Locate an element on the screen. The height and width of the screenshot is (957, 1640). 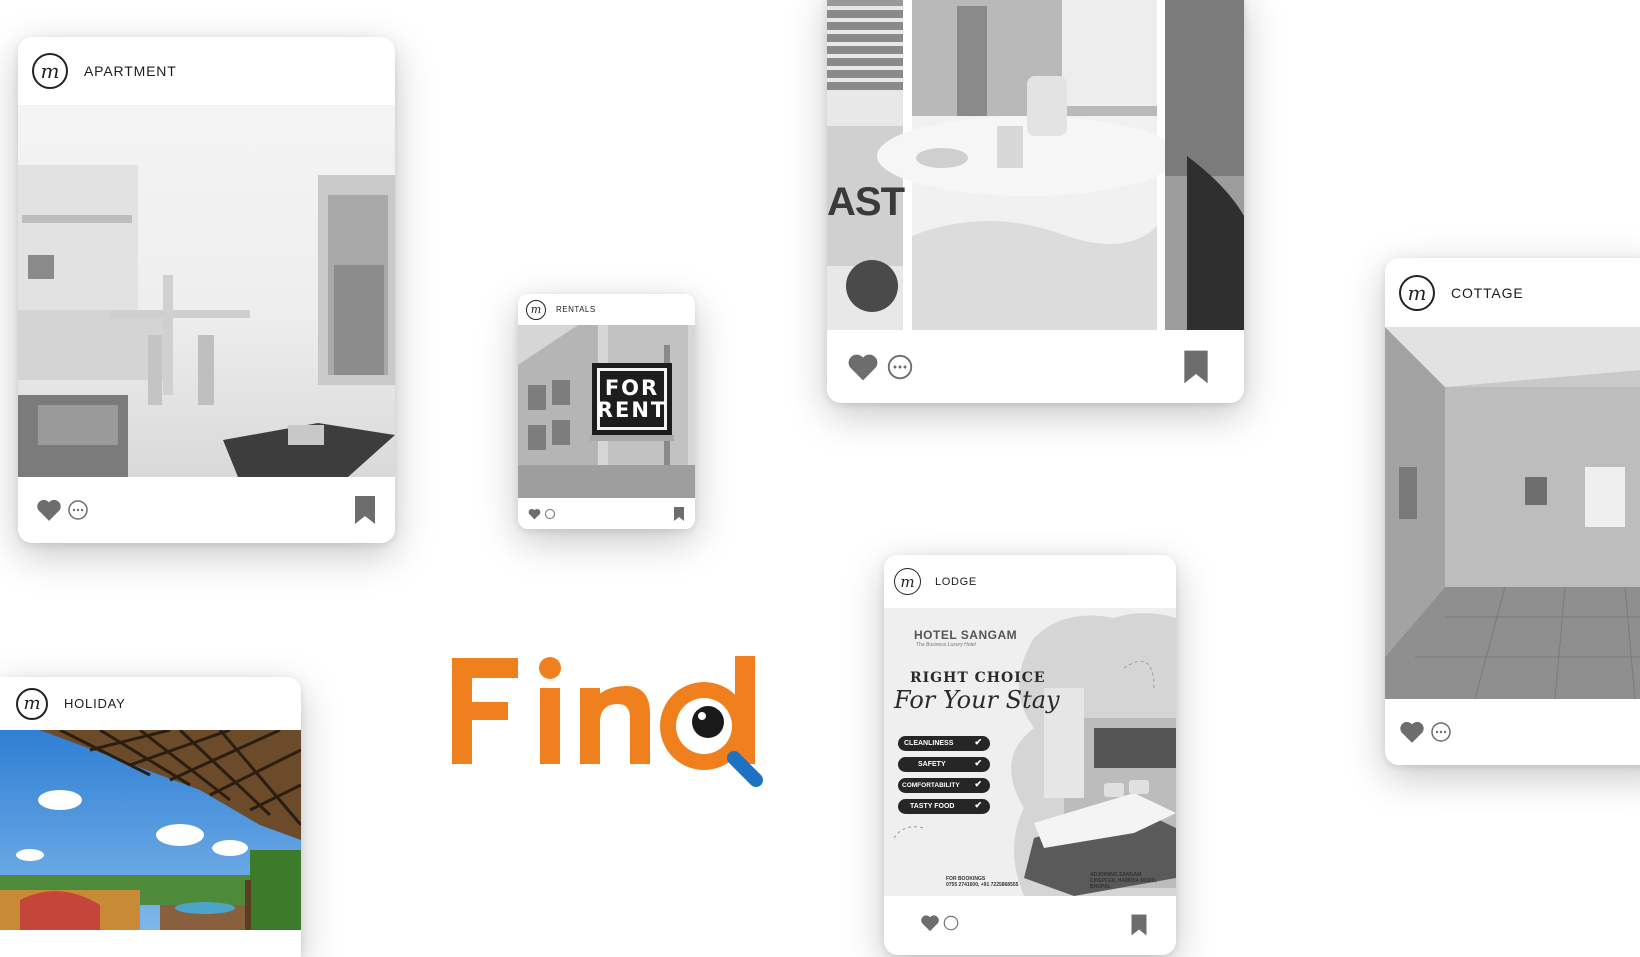
feature-pill: TASTY FOOD ✔ is located at coordinates (944, 806).